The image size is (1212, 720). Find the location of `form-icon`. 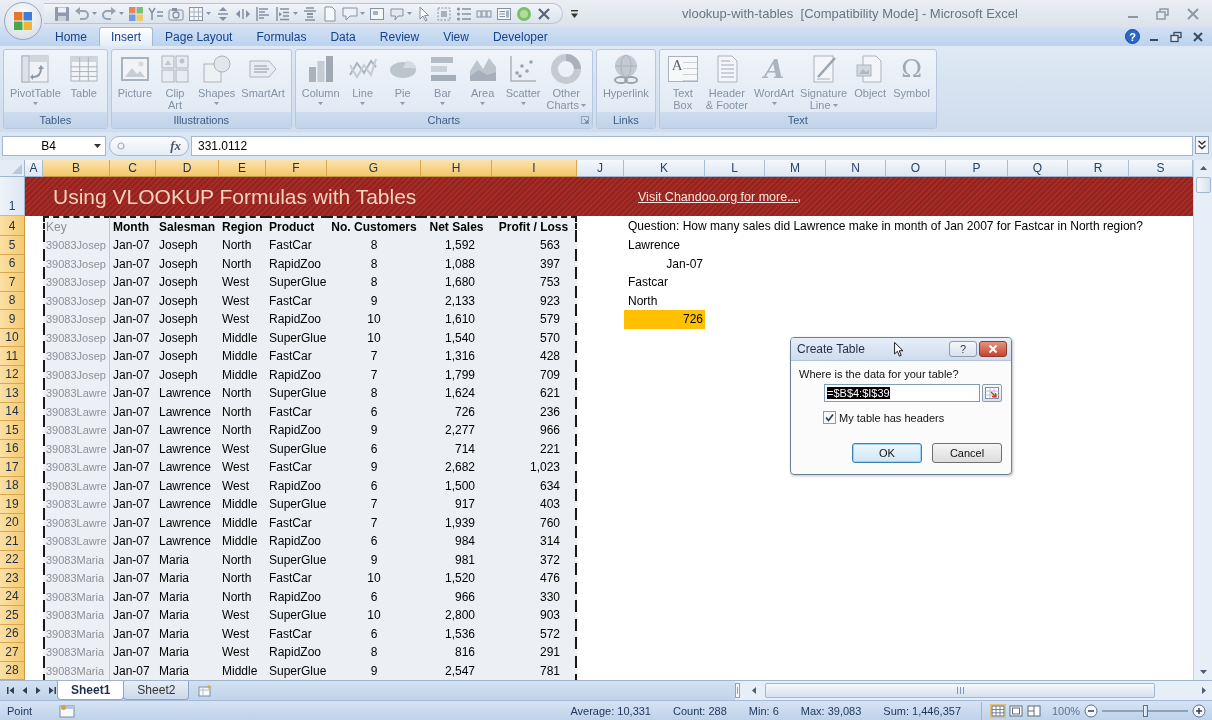

form-icon is located at coordinates (504, 13).